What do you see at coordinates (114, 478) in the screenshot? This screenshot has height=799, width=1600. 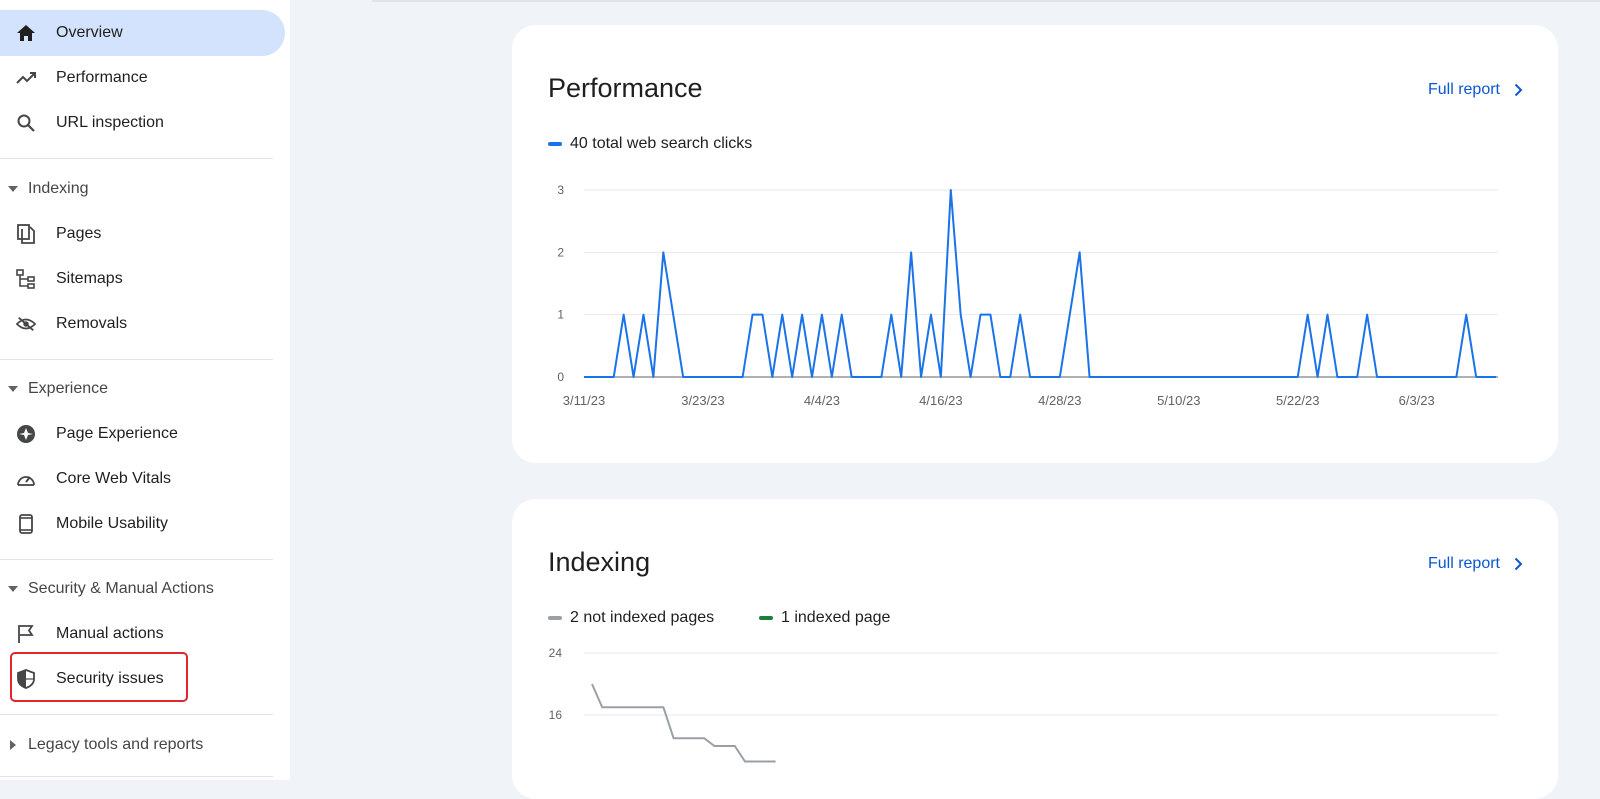 I see `sidebar-item-label: Core Web Vitals` at bounding box center [114, 478].